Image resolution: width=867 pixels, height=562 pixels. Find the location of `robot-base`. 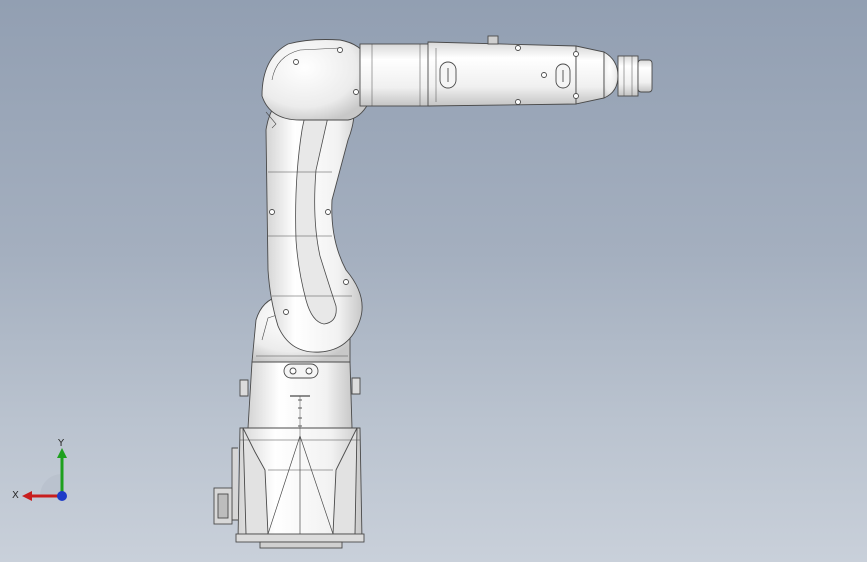

robot-base is located at coordinates (289, 488).